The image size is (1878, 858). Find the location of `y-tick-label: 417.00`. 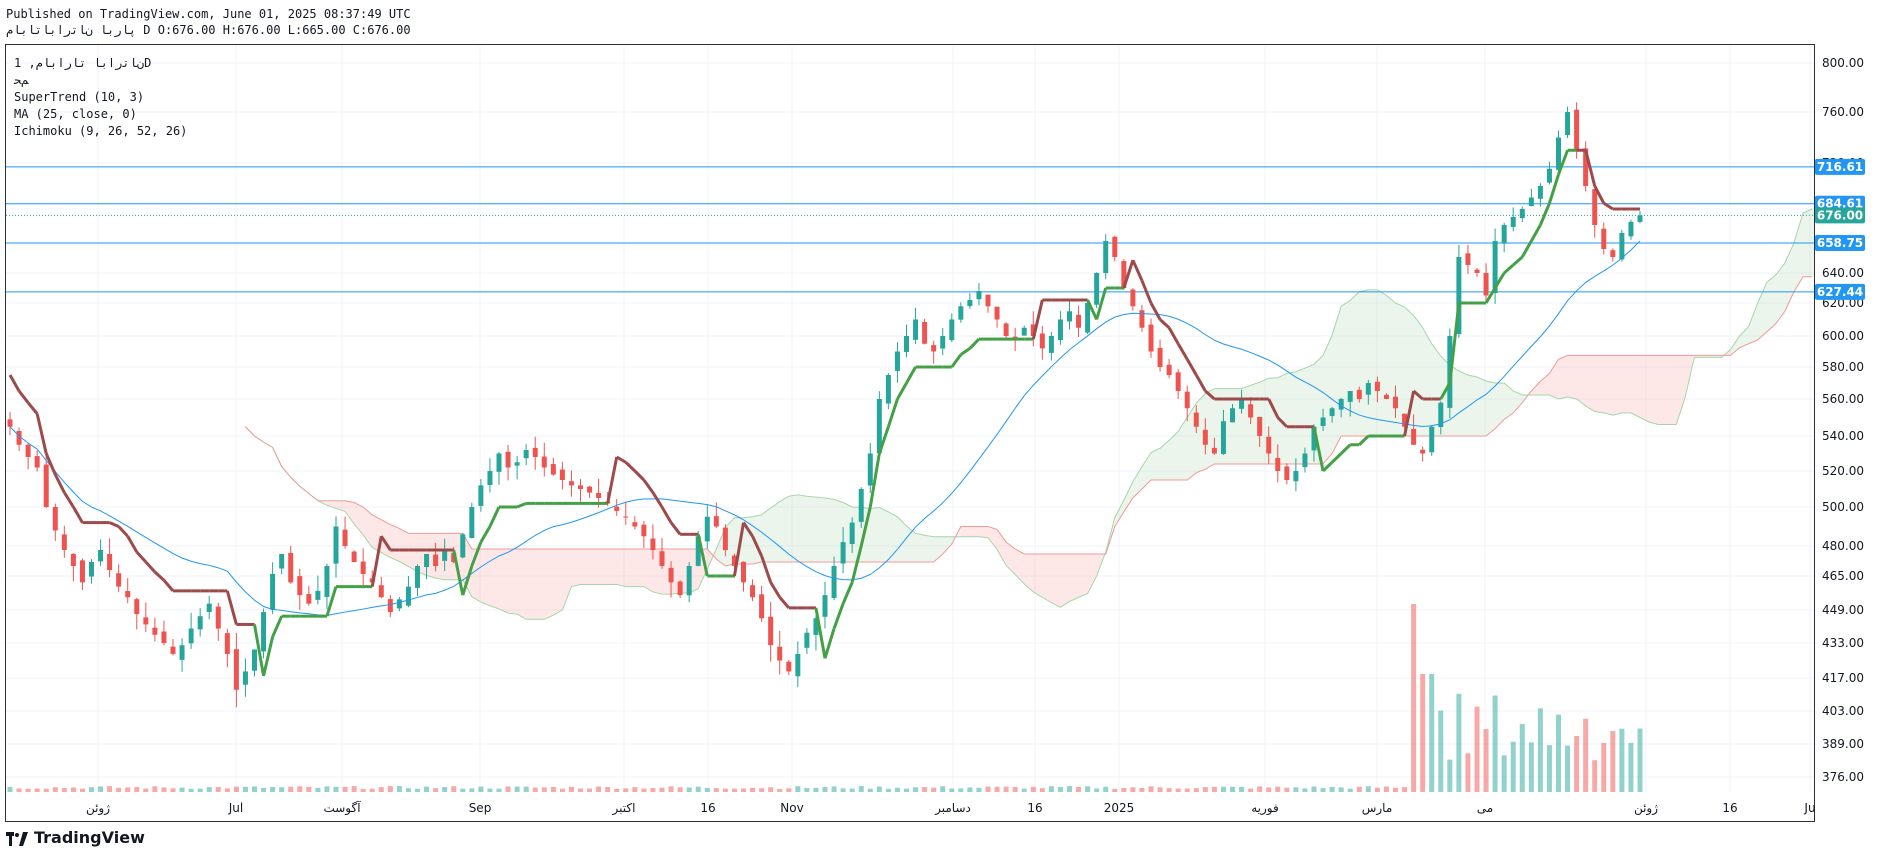

y-tick-label: 417.00 is located at coordinates (1843, 678).